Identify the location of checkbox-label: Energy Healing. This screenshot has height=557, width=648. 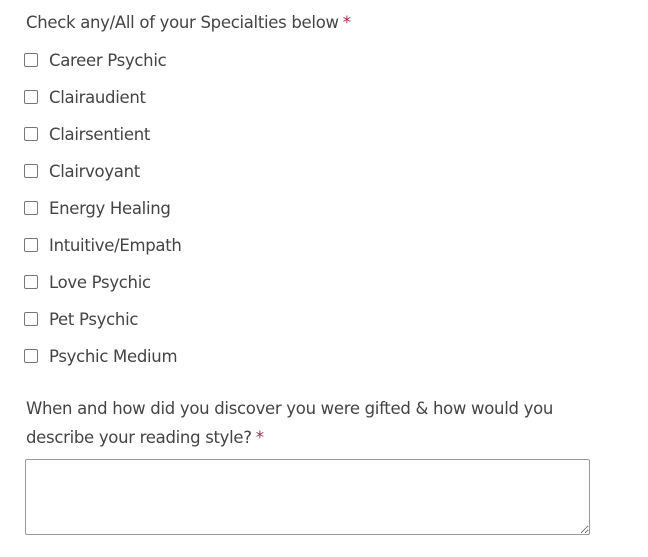
(110, 208).